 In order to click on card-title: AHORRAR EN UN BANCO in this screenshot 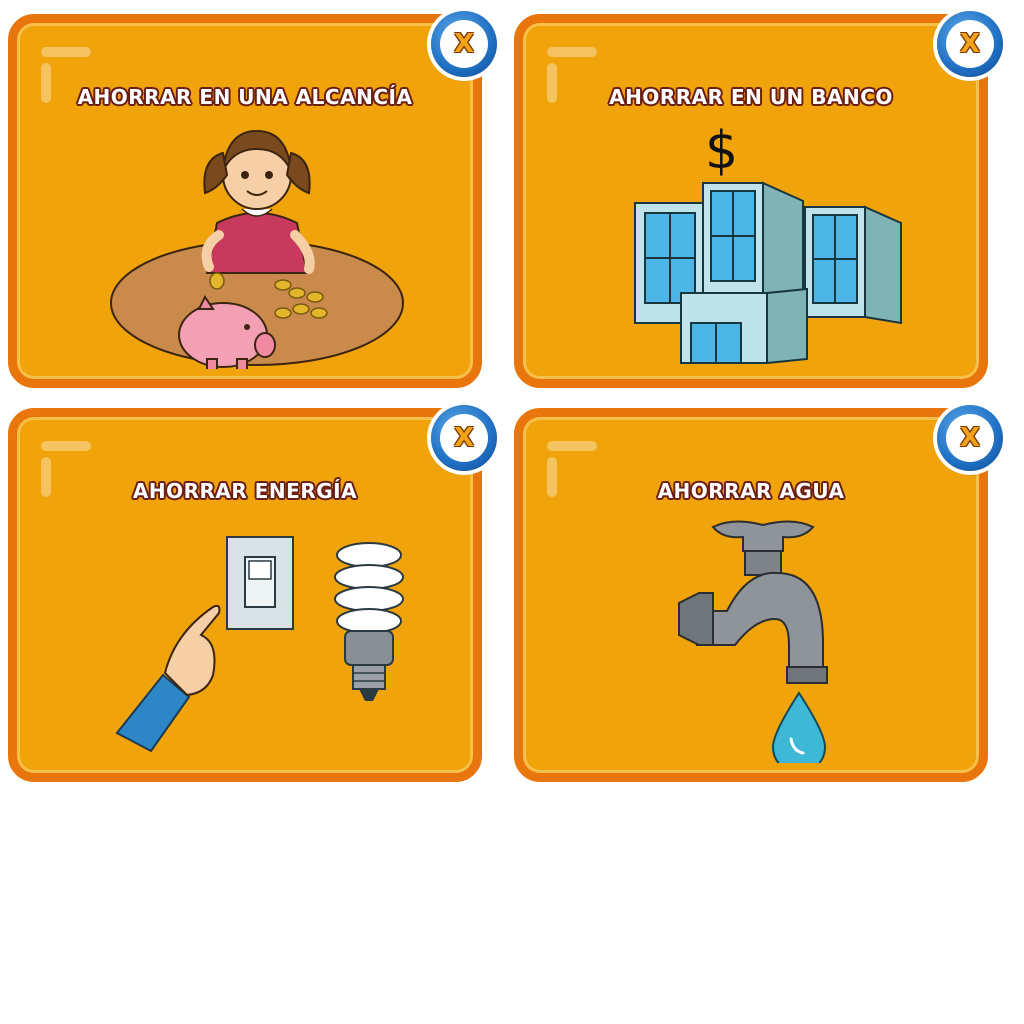, I will do `click(751, 97)`.